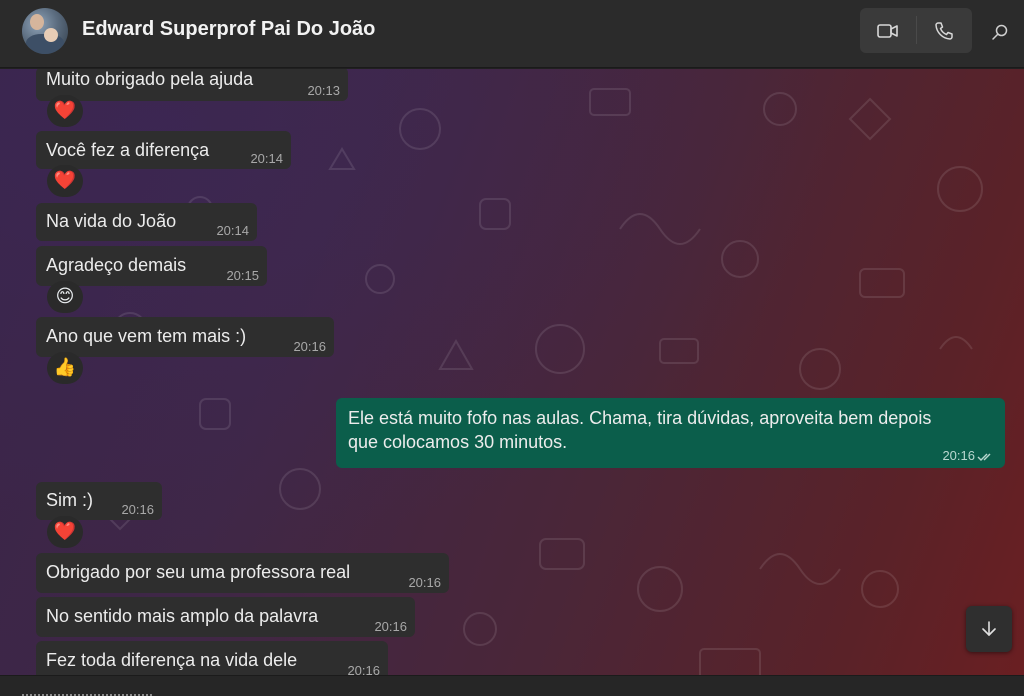  I want to click on voice-call-button, so click(944, 30).